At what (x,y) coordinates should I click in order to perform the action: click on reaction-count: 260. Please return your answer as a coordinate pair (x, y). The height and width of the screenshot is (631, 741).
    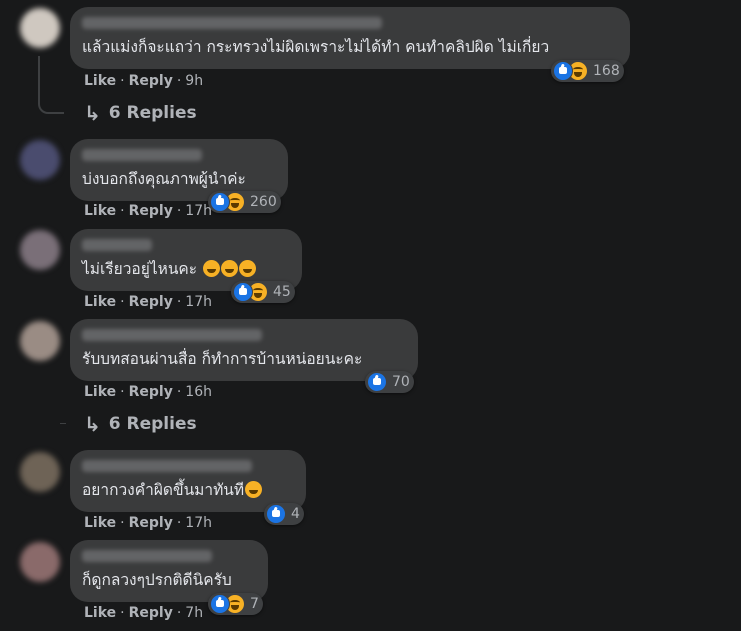
    Looking at the image, I should click on (263, 202).